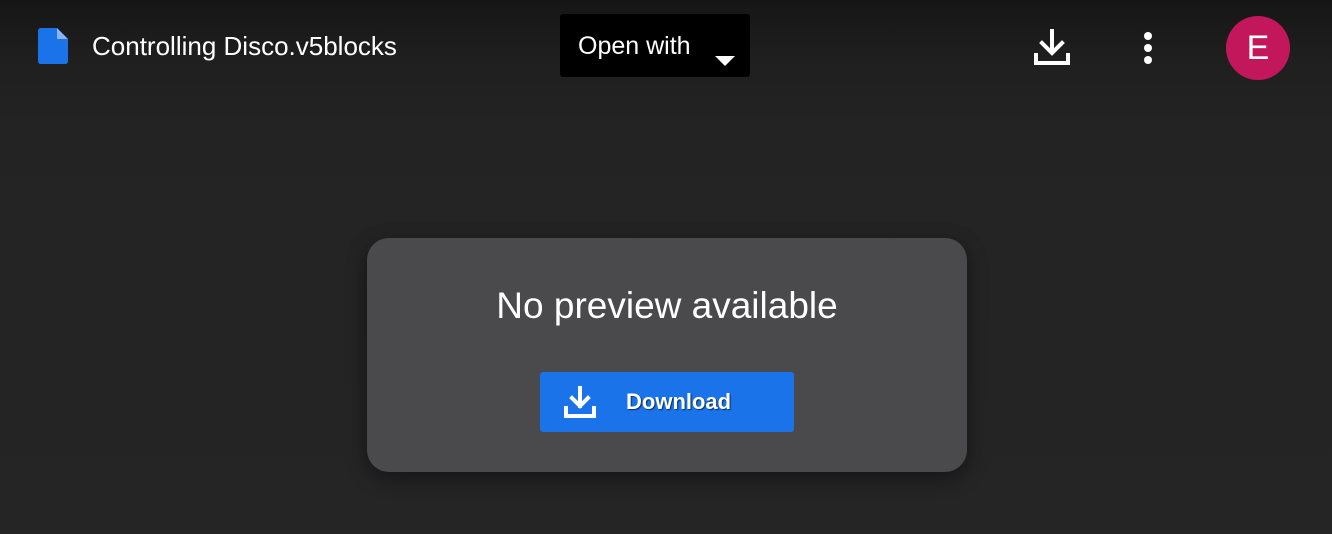 This screenshot has height=534, width=1332. I want to click on open-with-button: Open with, so click(655, 45).